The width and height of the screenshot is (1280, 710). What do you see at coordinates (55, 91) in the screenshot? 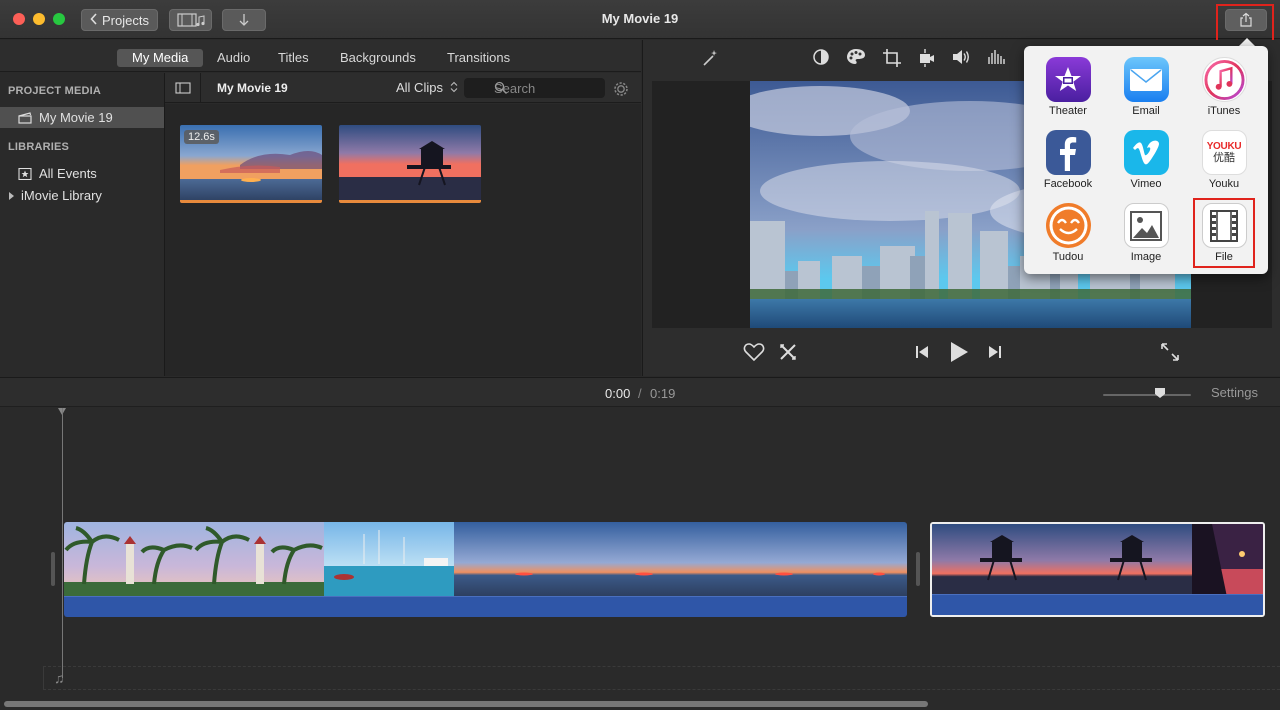
I see `project-media-heading: PROJECT MEDIA` at bounding box center [55, 91].